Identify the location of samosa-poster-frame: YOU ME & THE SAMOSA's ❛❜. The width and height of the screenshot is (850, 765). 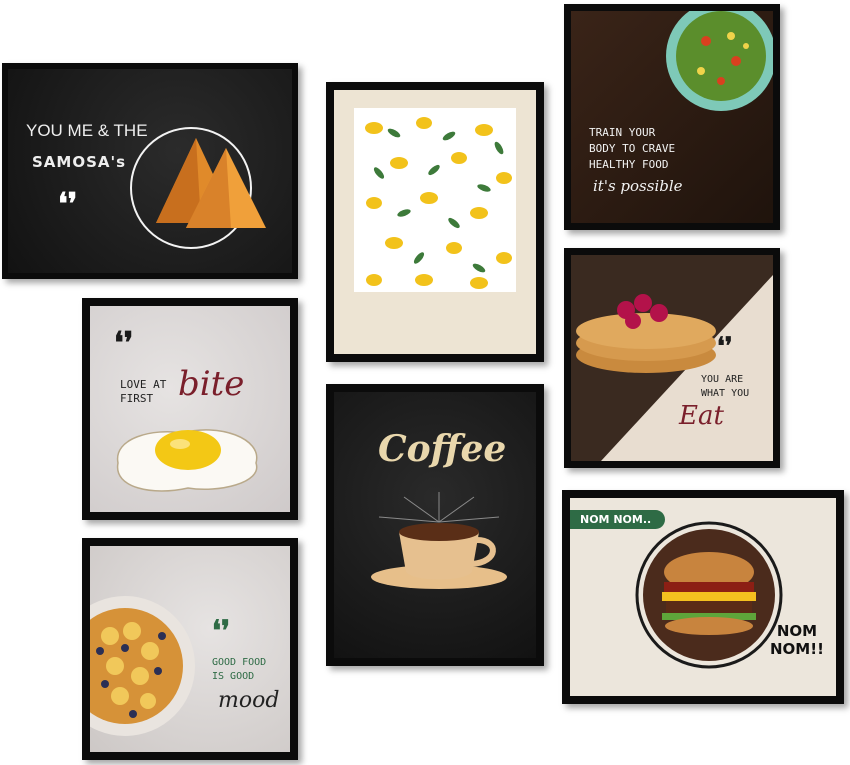
(150, 171).